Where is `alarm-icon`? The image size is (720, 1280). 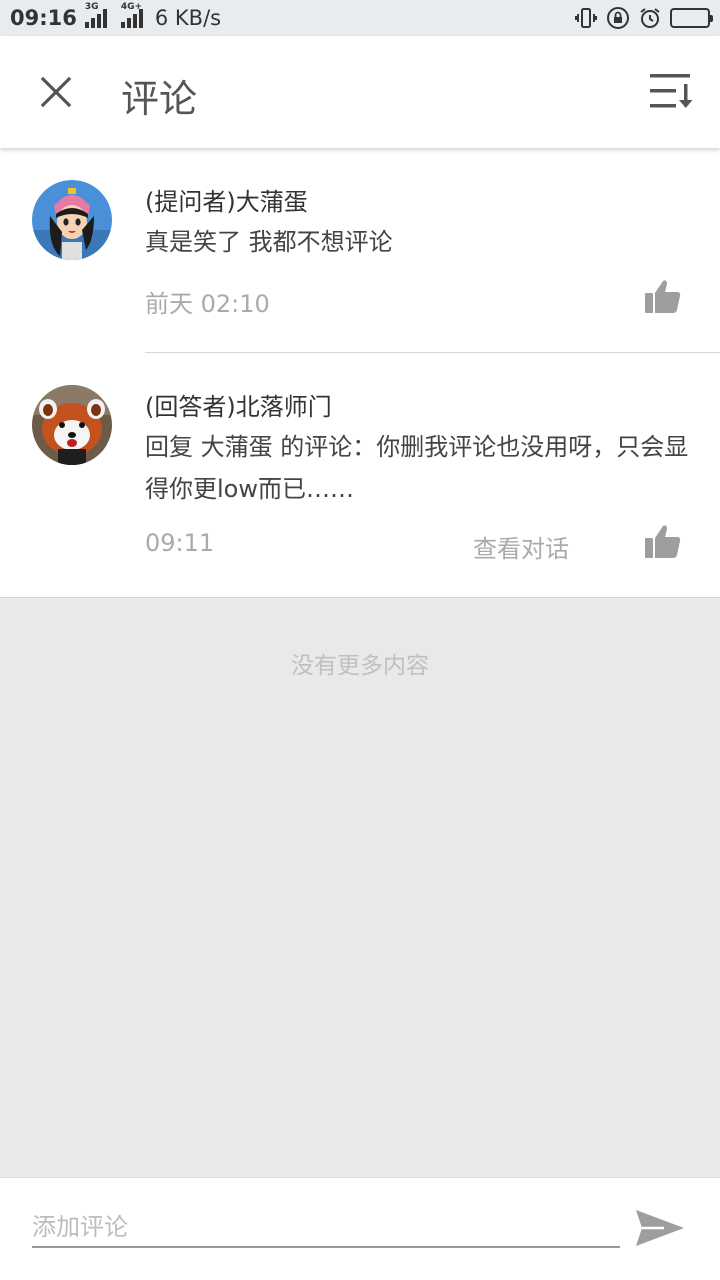 alarm-icon is located at coordinates (650, 18).